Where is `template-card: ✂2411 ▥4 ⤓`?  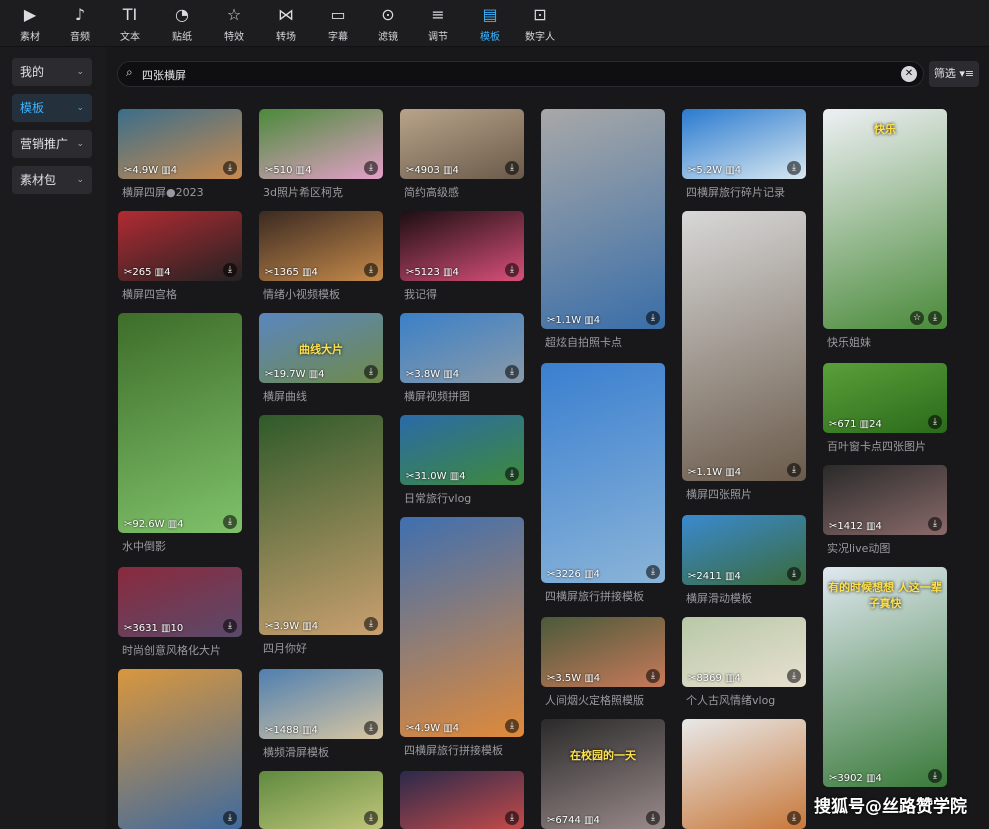
template-card: ✂2411 ▥4 ⤓ is located at coordinates (744, 550).